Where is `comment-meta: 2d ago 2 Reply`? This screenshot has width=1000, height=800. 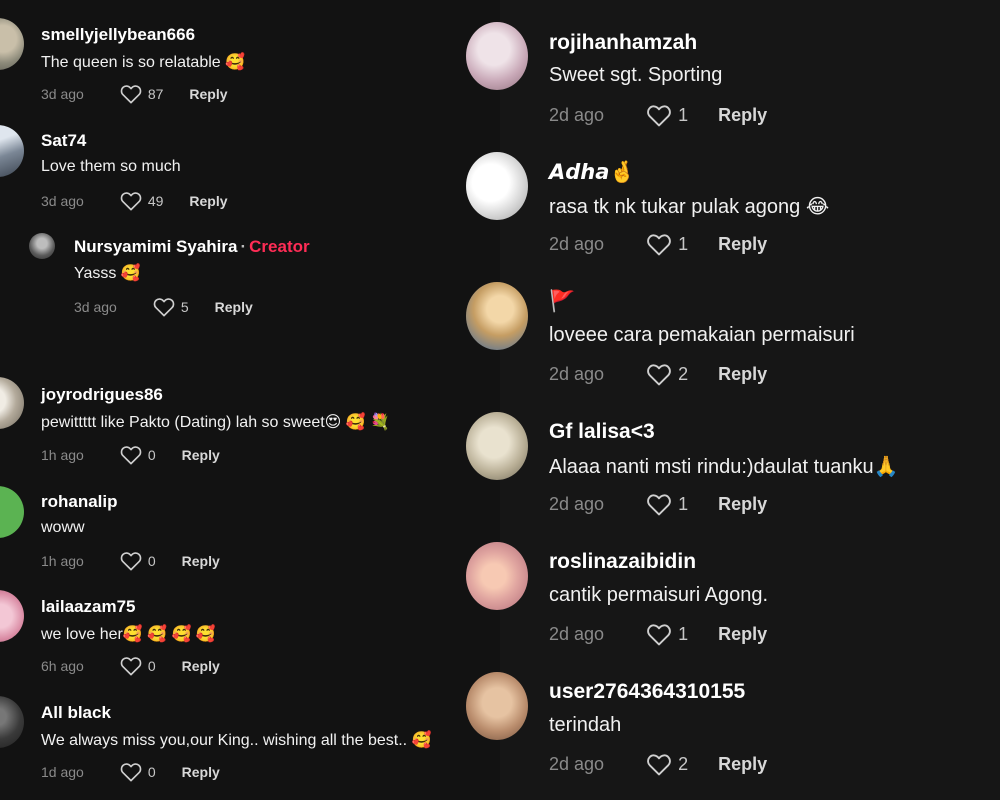 comment-meta: 2d ago 2 Reply is located at coordinates (658, 764).